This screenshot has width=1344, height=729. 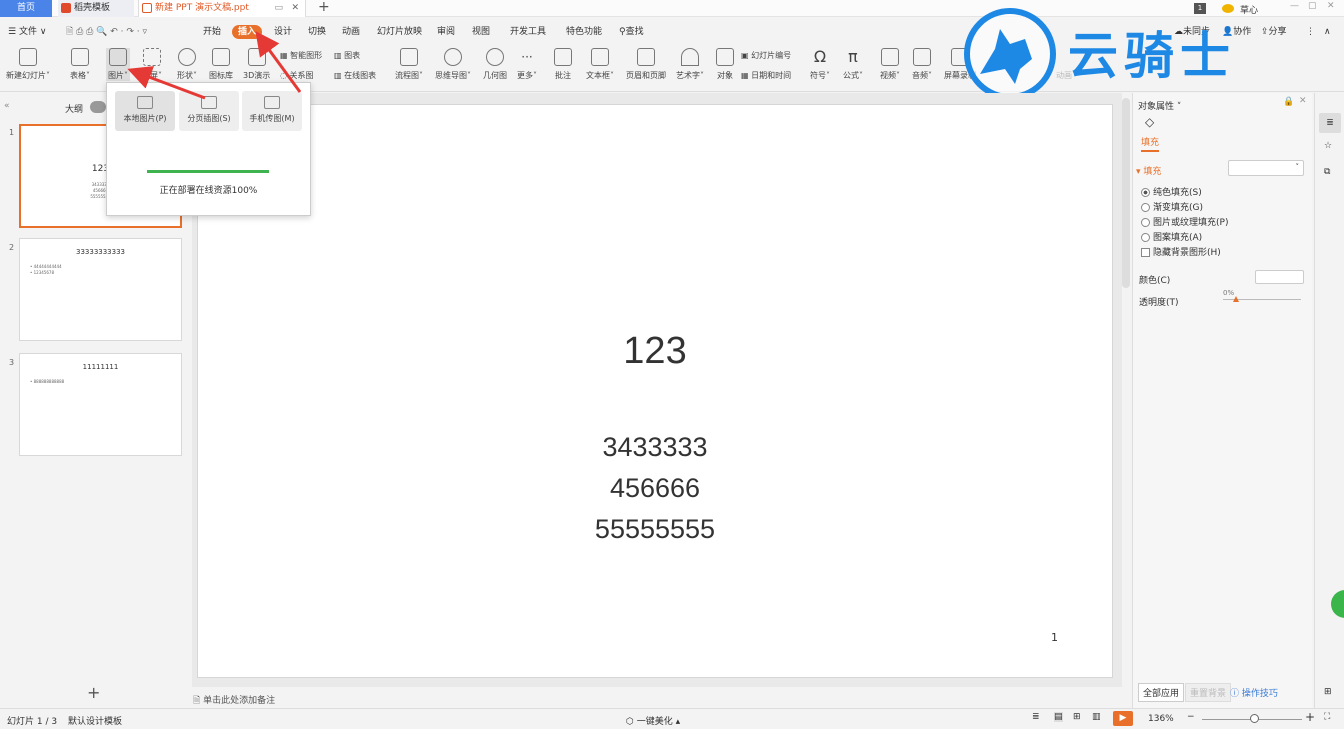 What do you see at coordinates (278, 62) in the screenshot?
I see `arrow-to-insert-menu` at bounding box center [278, 62].